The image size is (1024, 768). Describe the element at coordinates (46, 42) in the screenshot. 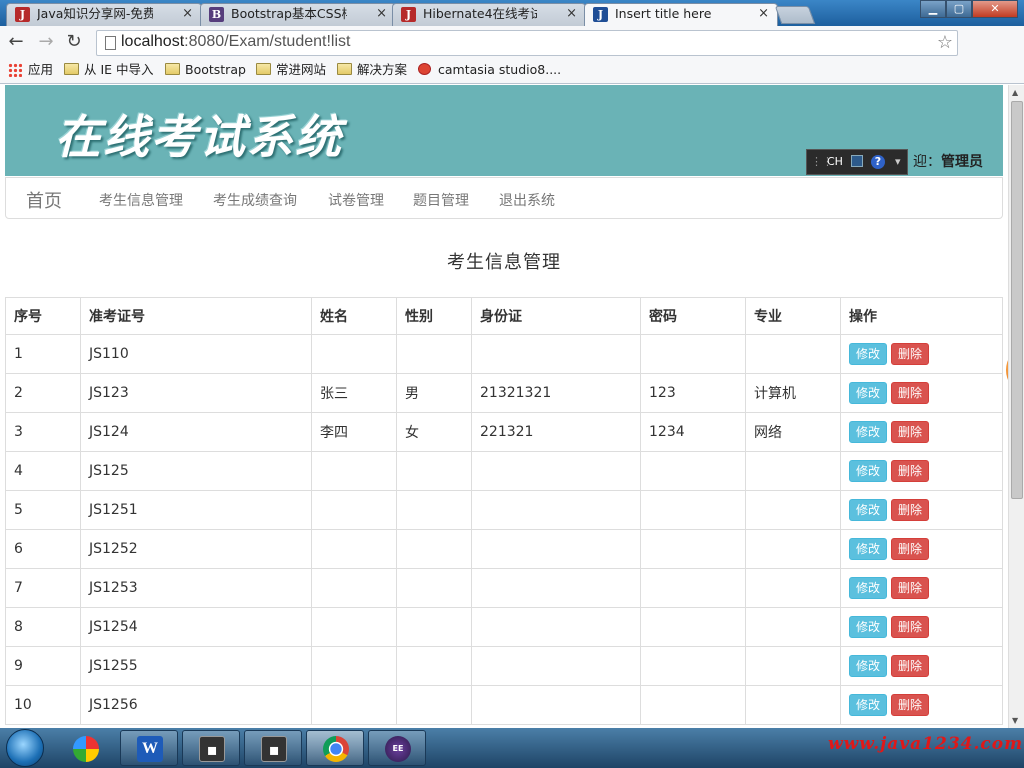

I see `forward-arrow-icon: →` at that location.